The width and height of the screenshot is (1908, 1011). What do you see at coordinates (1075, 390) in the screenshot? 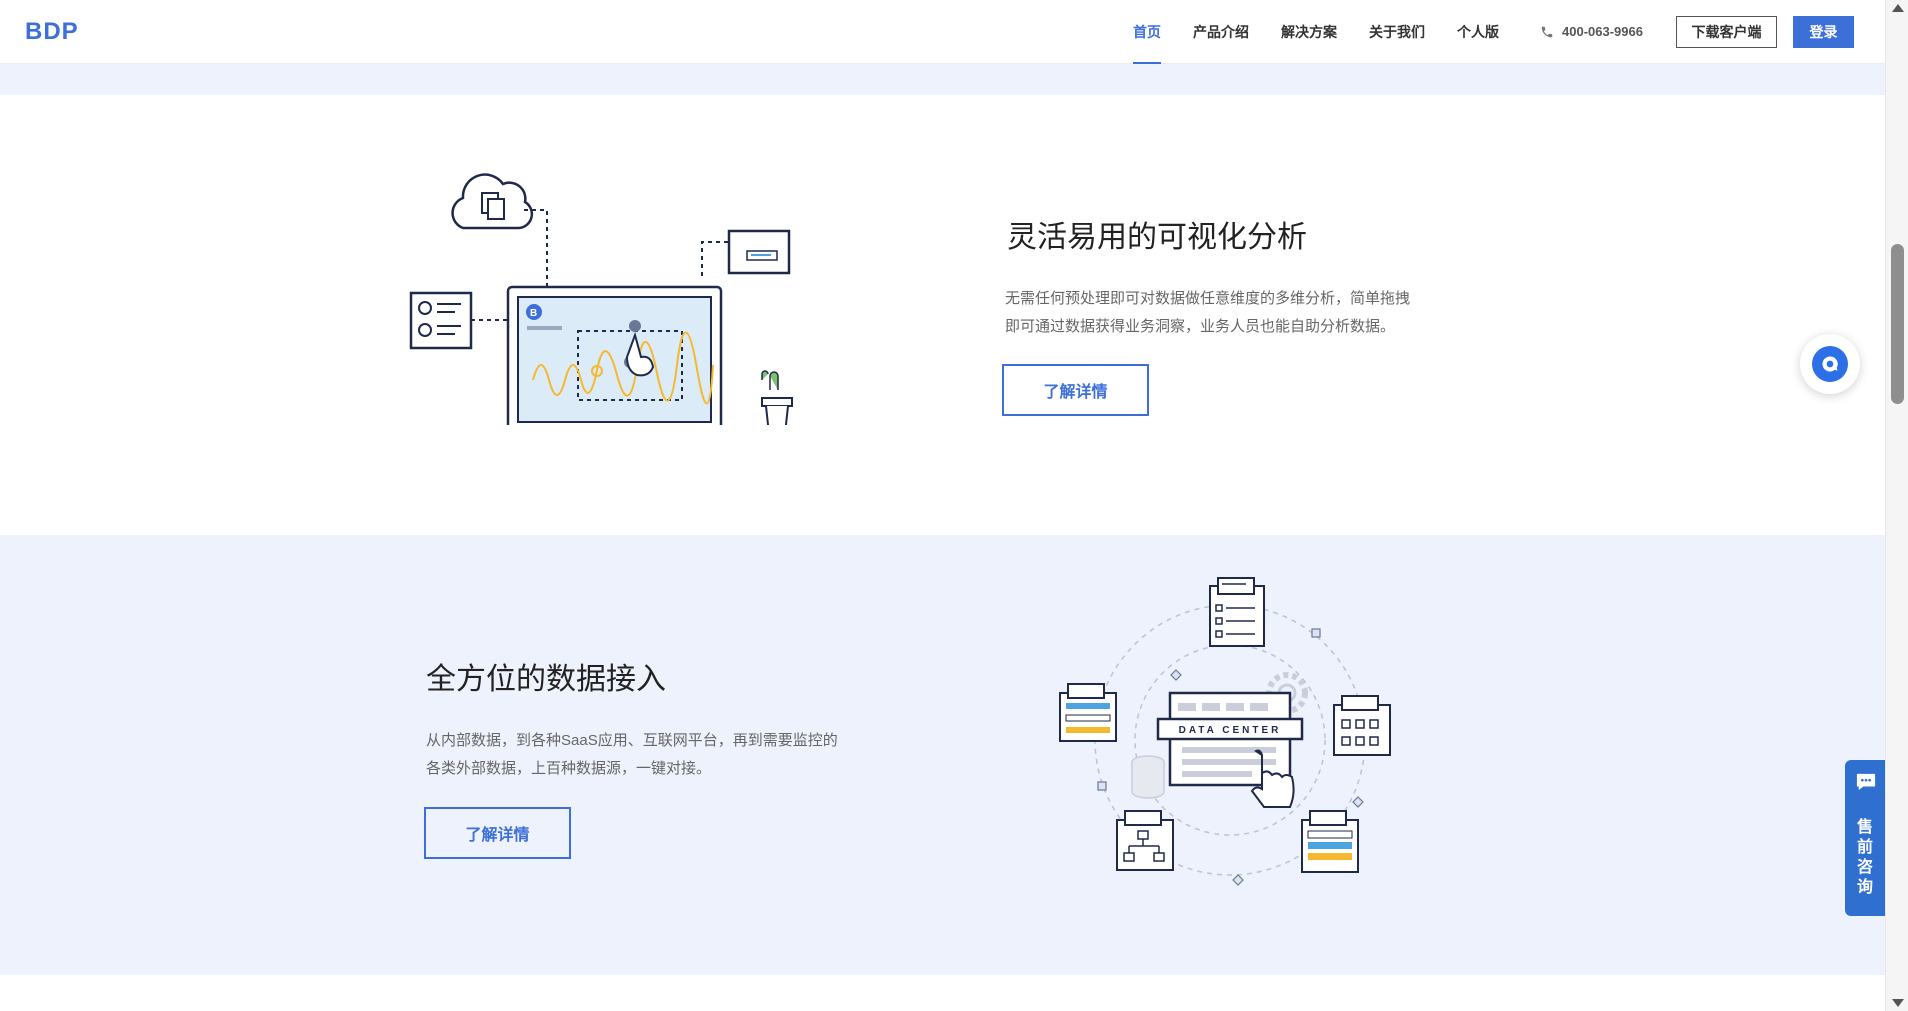
I see `learn-more-button-visual-analysis: 了解详情` at bounding box center [1075, 390].